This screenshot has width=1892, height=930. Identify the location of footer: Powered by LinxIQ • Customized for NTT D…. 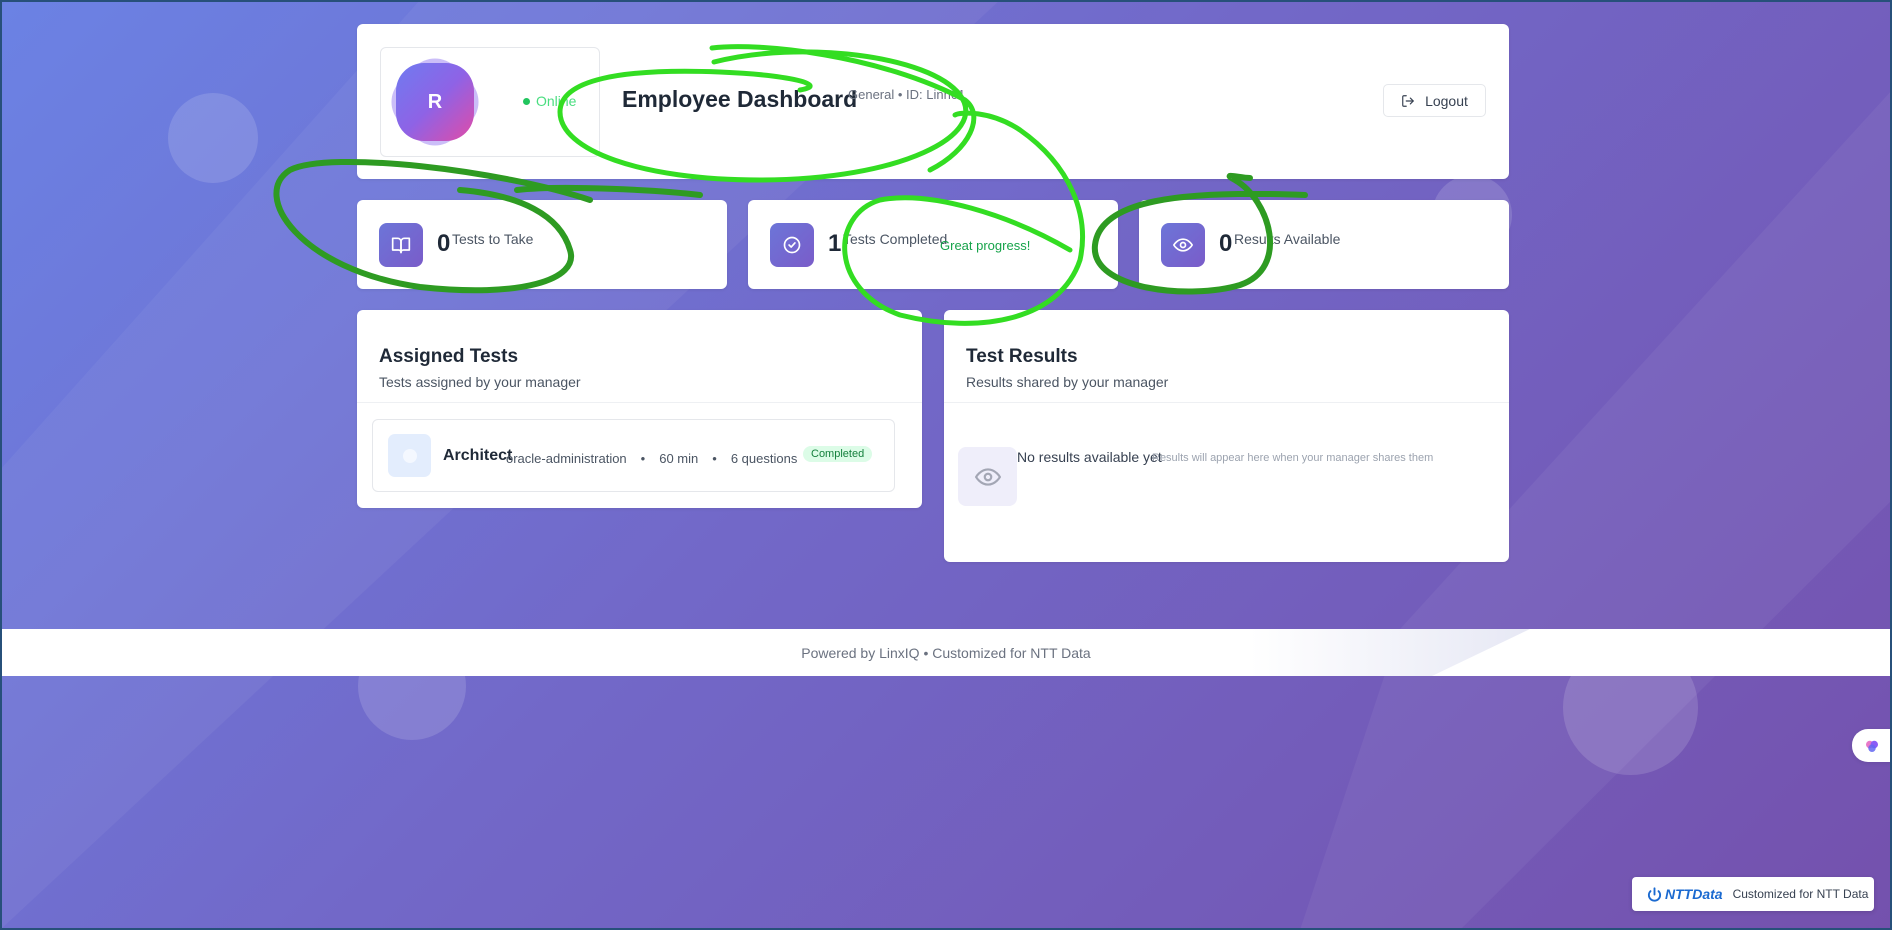
(946, 652).